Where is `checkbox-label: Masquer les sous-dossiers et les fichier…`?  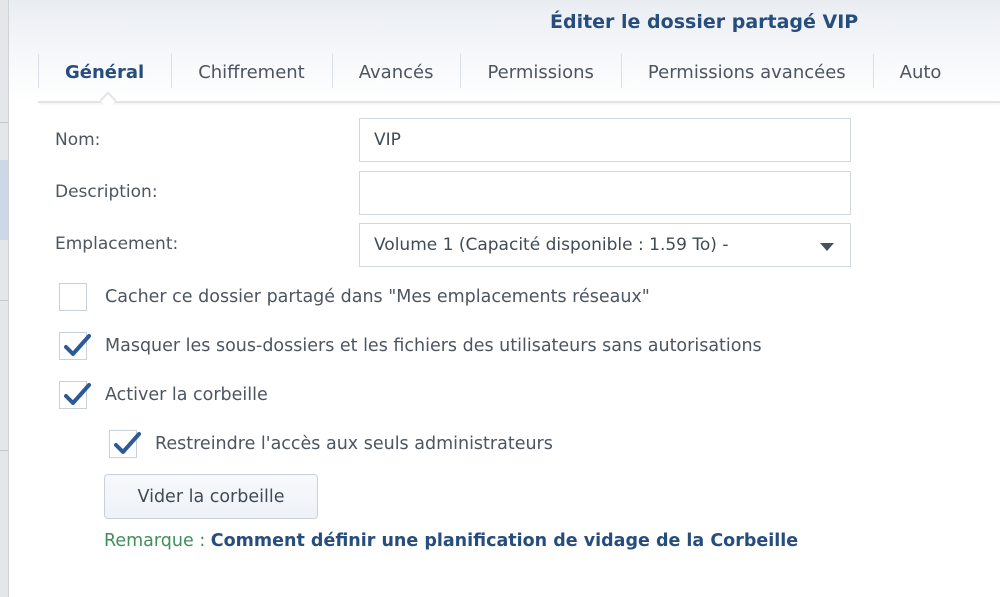
checkbox-label: Masquer les sous-dossiers et les fichier… is located at coordinates (433, 346).